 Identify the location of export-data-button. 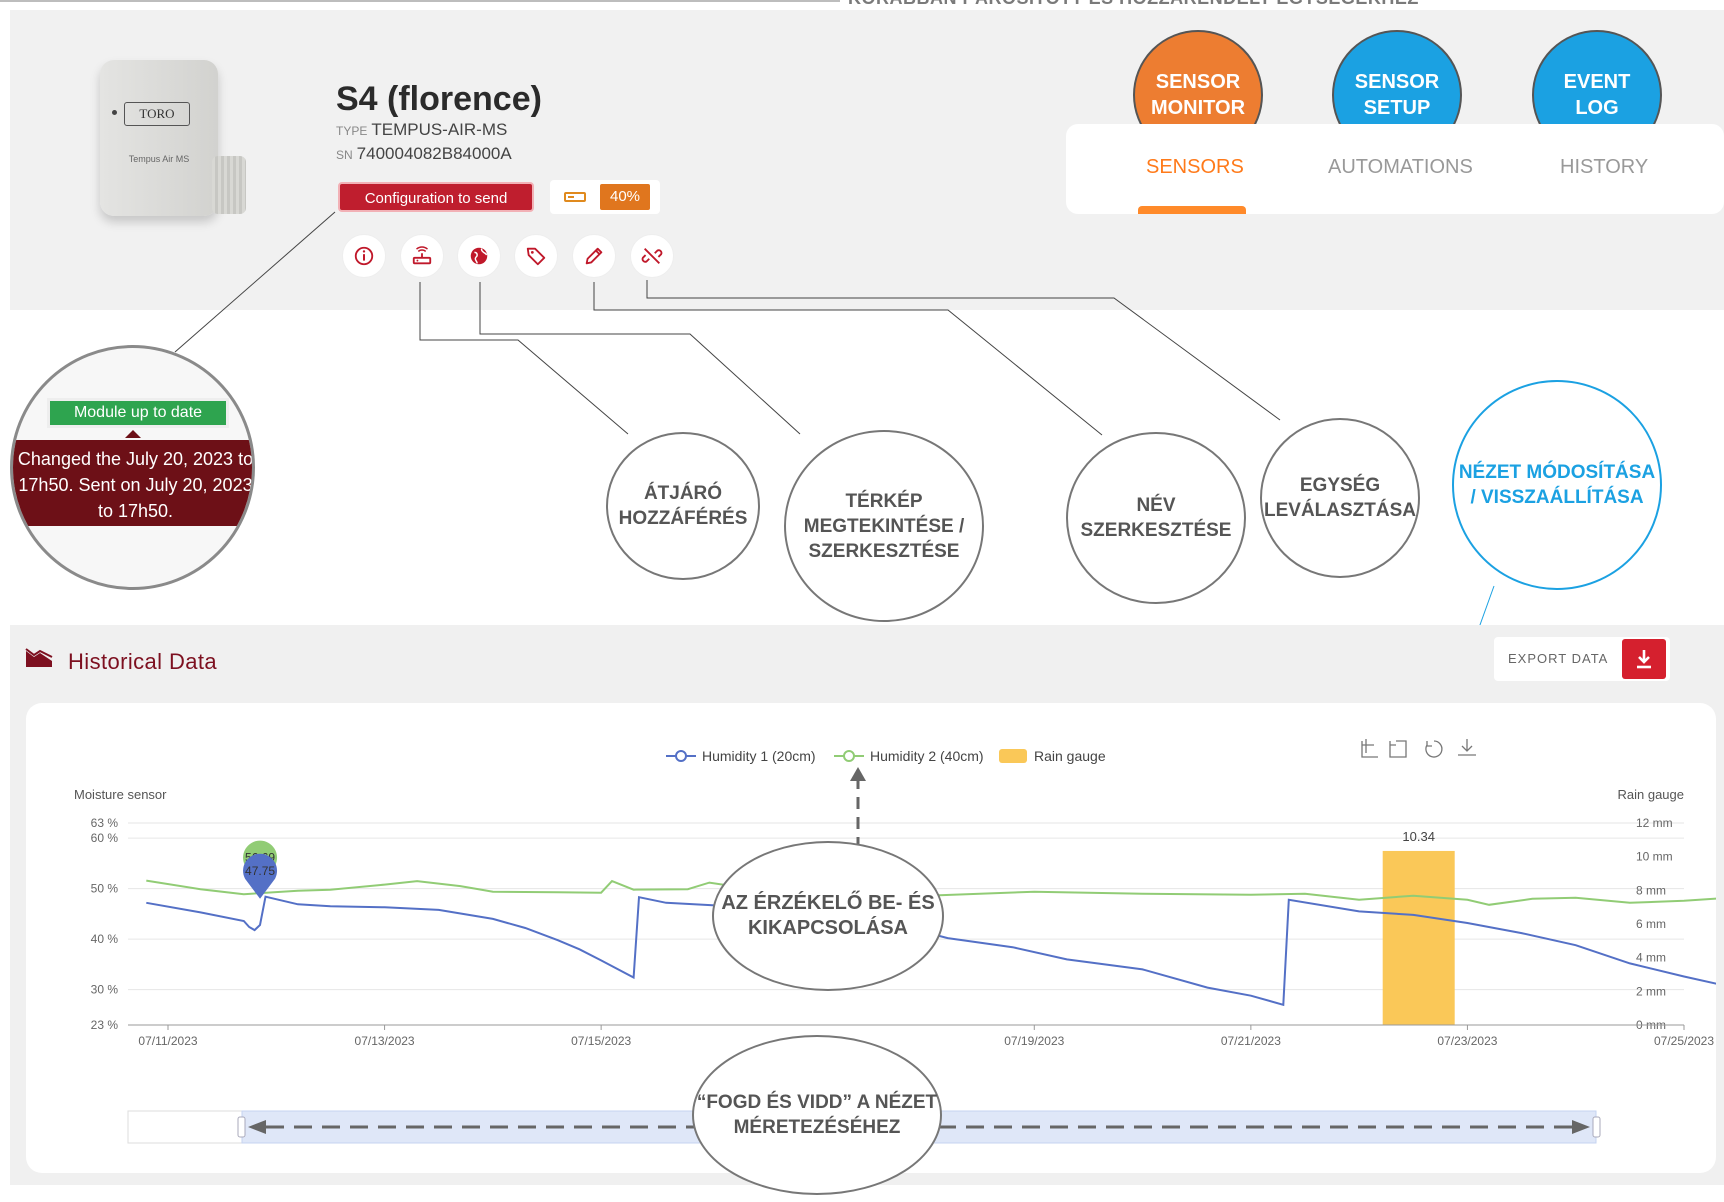
(1644, 659).